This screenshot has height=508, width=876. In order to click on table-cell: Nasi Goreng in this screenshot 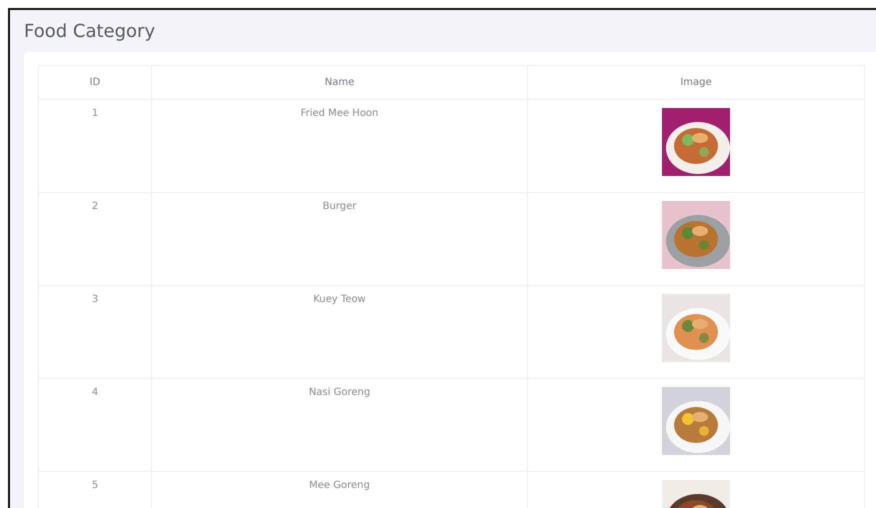, I will do `click(340, 425)`.